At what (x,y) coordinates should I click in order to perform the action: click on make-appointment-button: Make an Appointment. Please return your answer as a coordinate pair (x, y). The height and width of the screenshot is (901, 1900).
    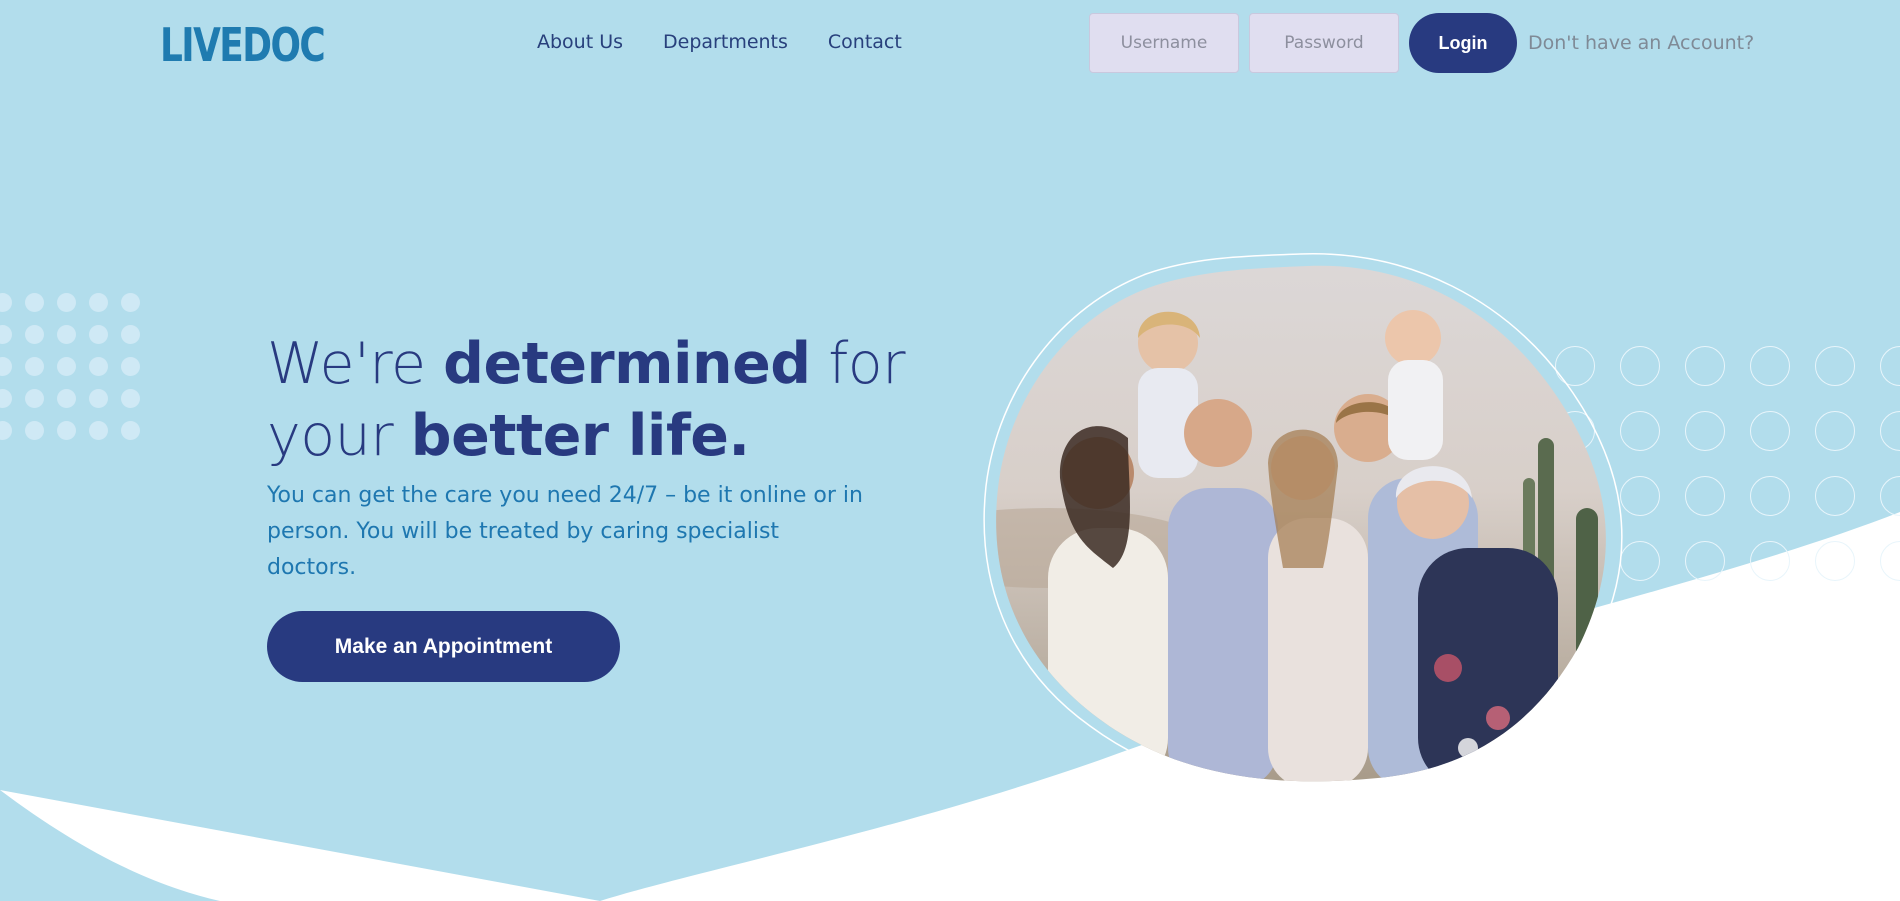
    Looking at the image, I should click on (443, 646).